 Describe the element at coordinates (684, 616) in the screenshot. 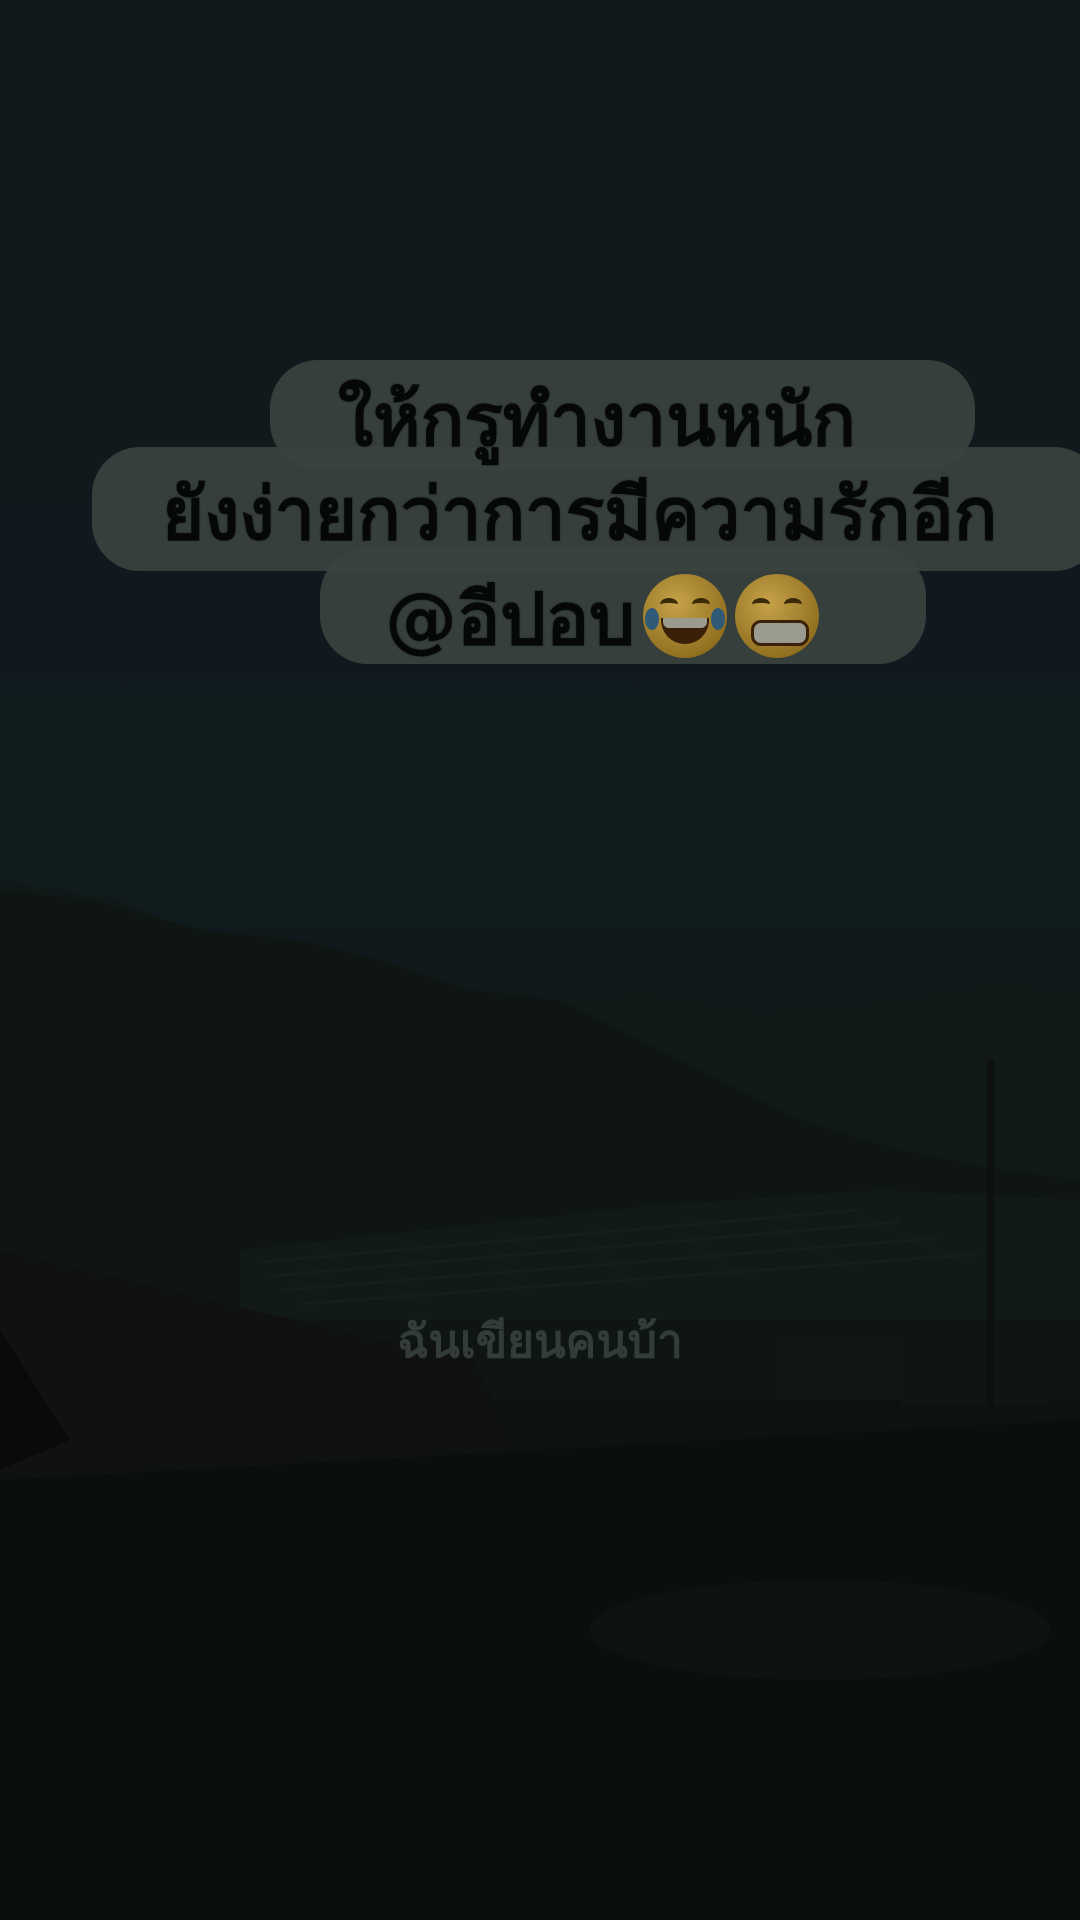

I see `tears-of-joy-icon` at that location.